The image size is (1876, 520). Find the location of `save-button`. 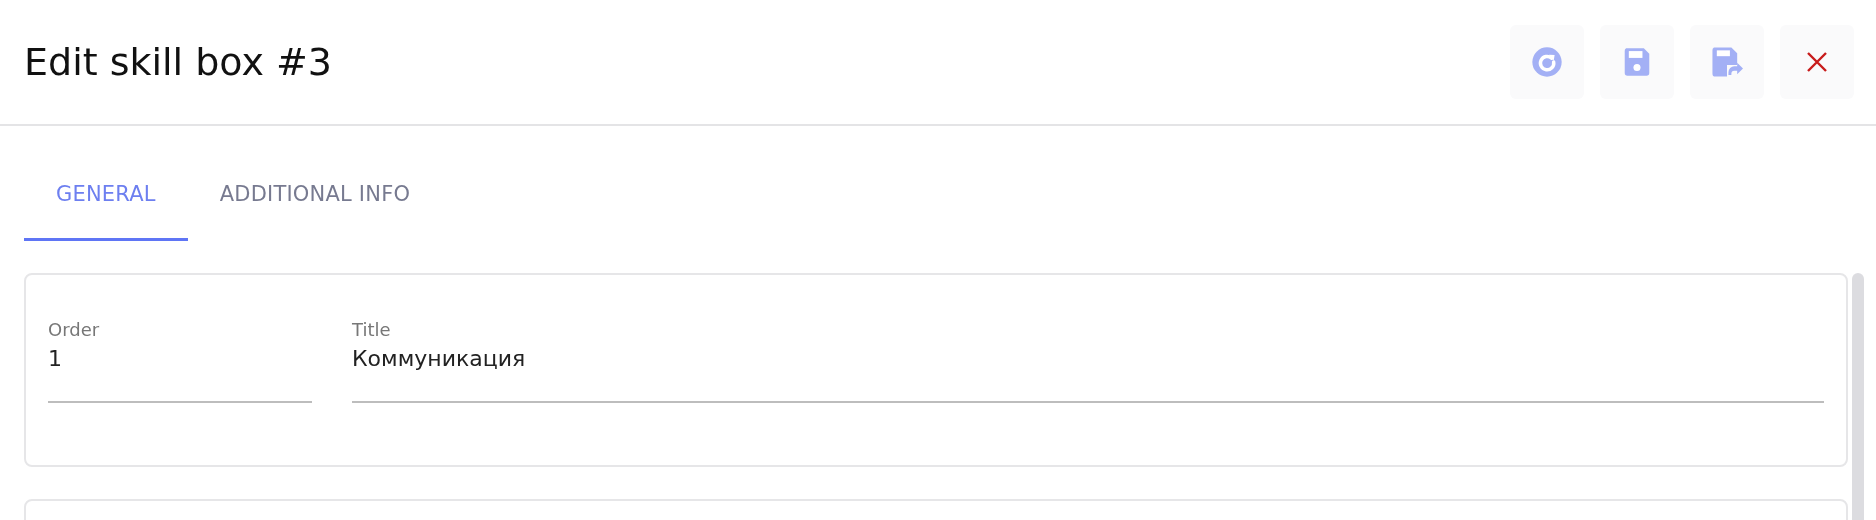

save-button is located at coordinates (1637, 62).